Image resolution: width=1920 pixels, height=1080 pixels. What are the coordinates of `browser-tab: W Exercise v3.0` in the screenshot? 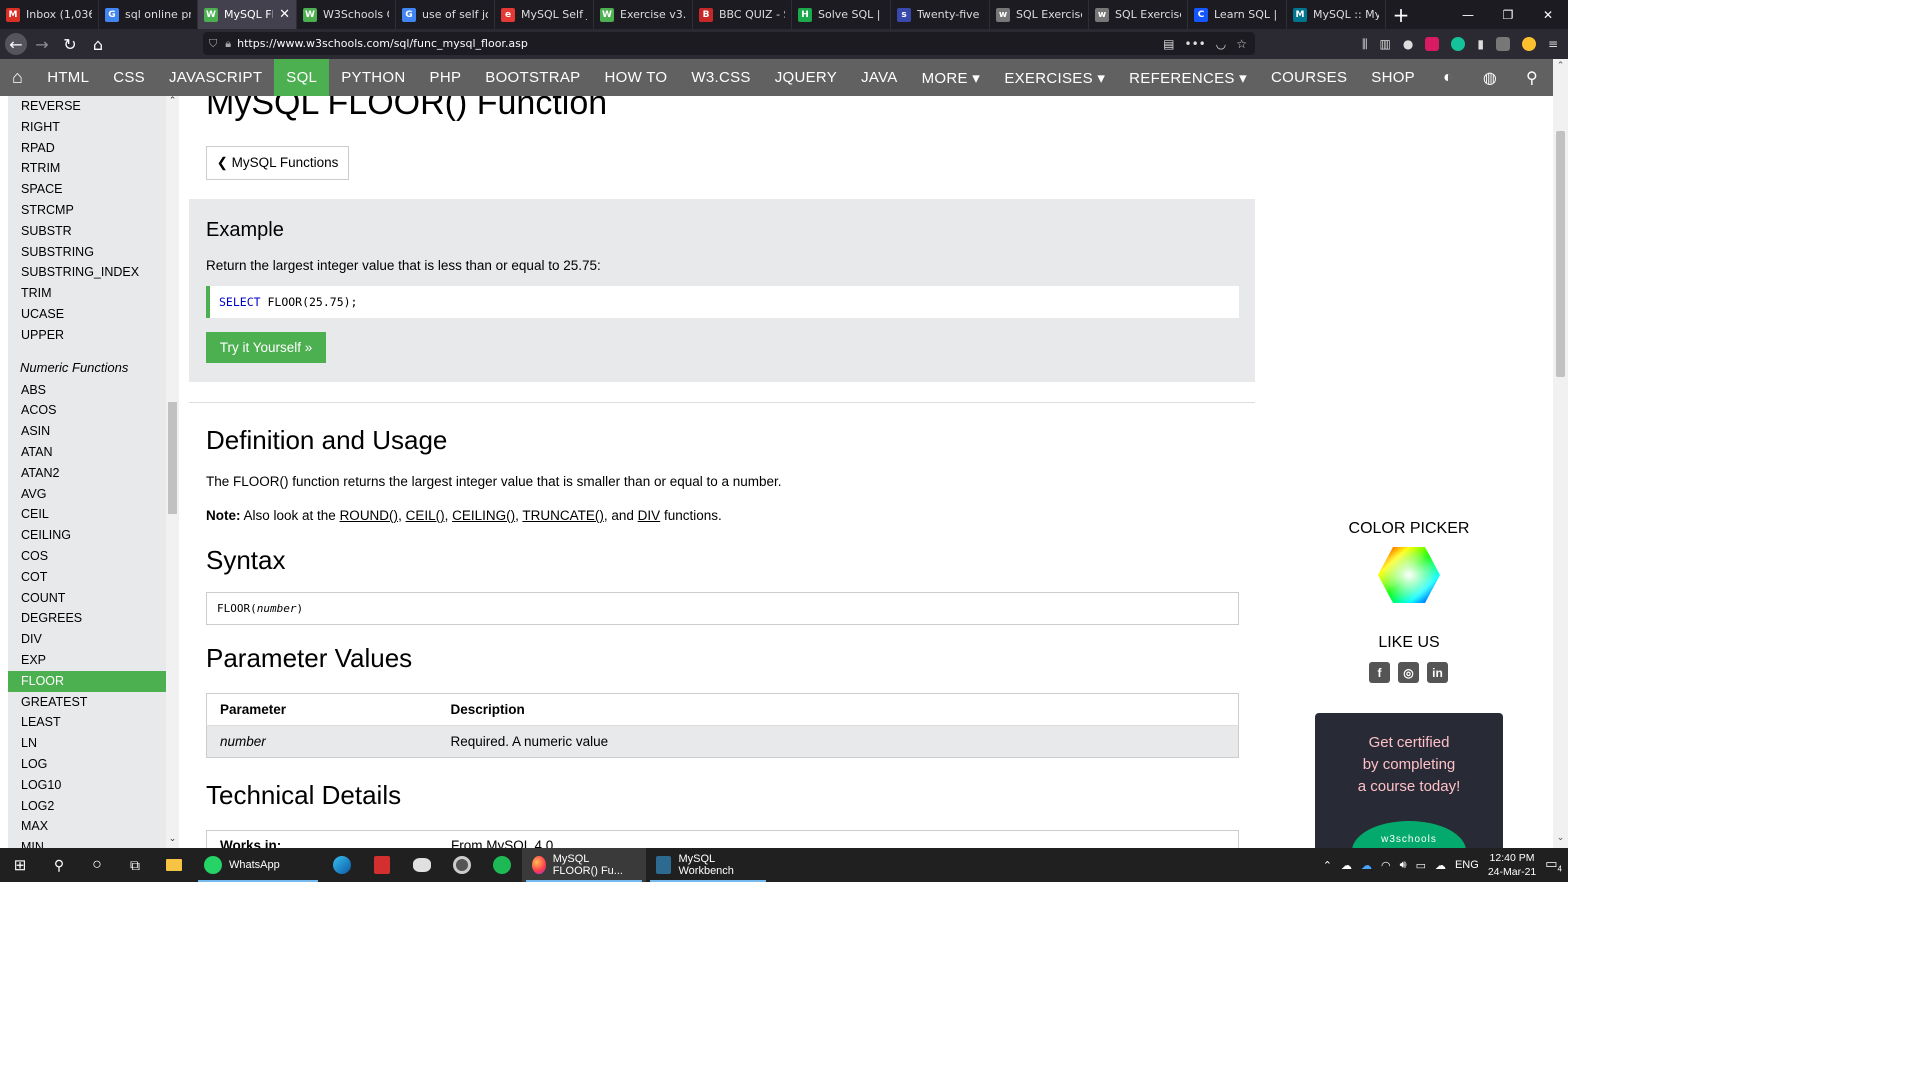 It's located at (643, 14).